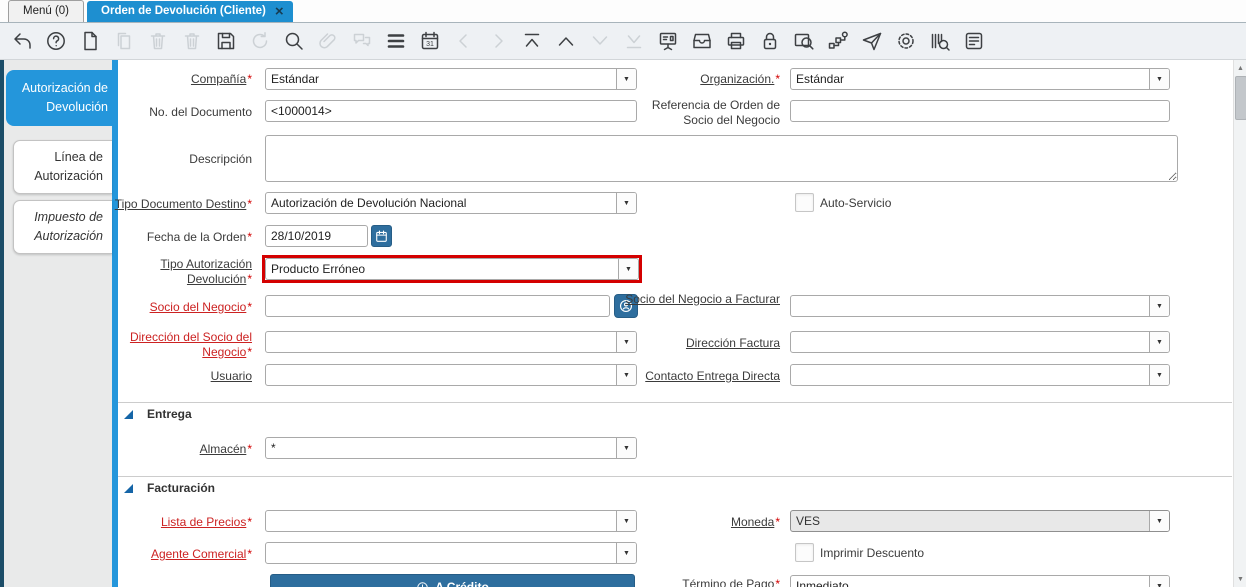  Describe the element at coordinates (871, 41) in the screenshot. I see `request-icon` at that location.